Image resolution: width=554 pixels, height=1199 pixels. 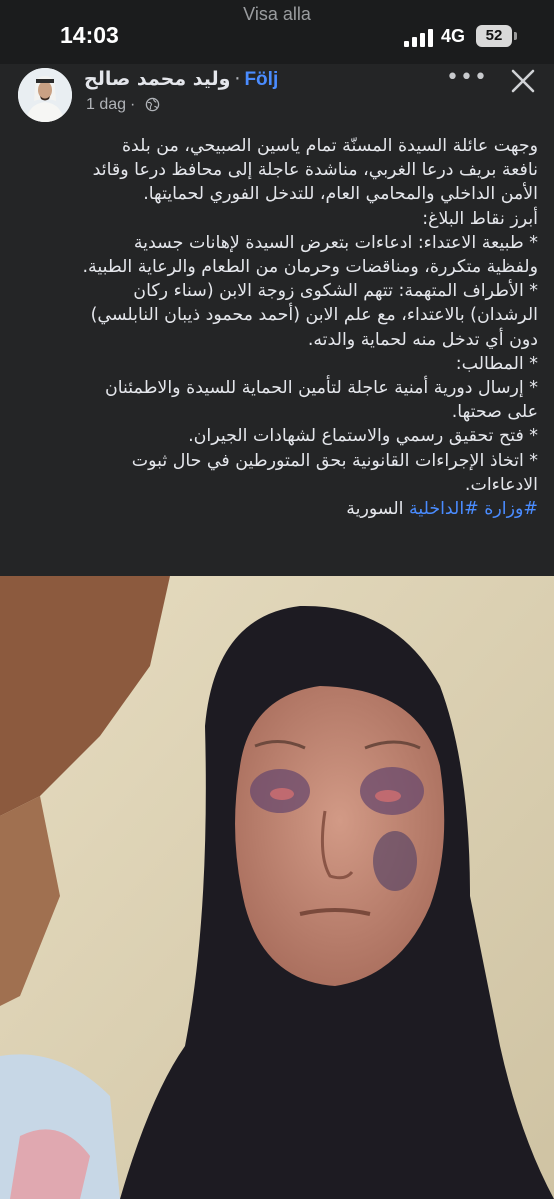 What do you see at coordinates (473, 509) in the screenshot?
I see `hashtag-link: #وزارة #الداخلية` at bounding box center [473, 509].